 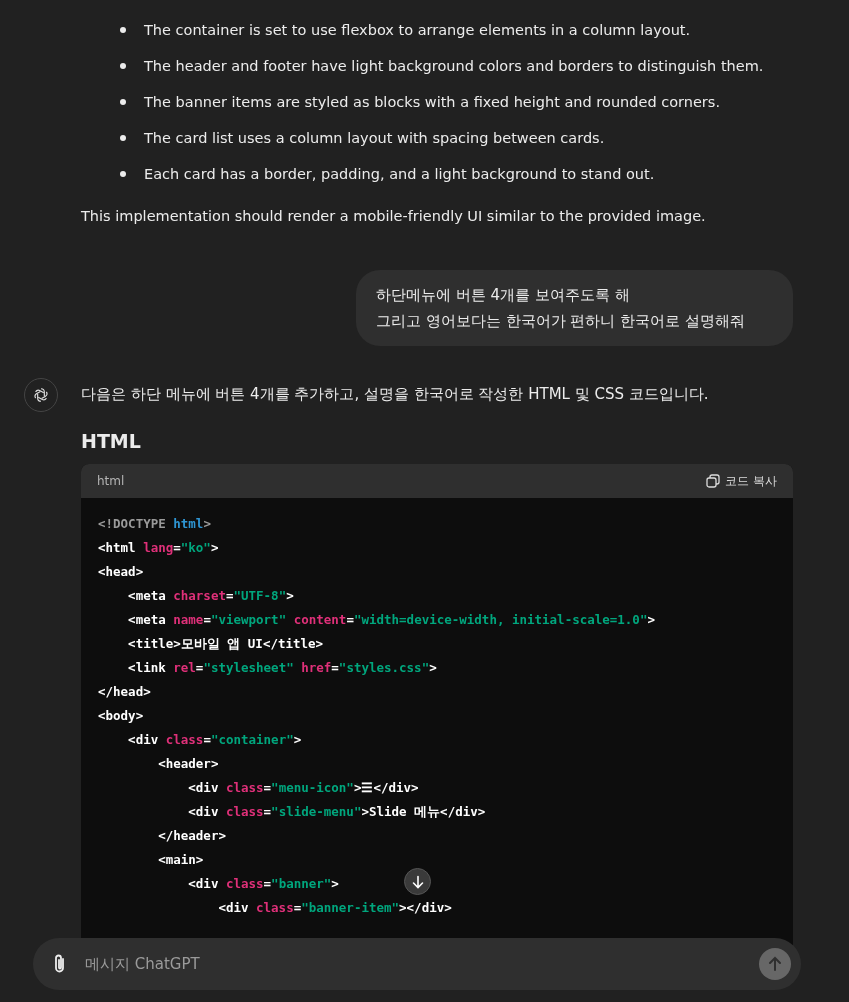 What do you see at coordinates (191, 835) in the screenshot?
I see `code-line: </header>` at bounding box center [191, 835].